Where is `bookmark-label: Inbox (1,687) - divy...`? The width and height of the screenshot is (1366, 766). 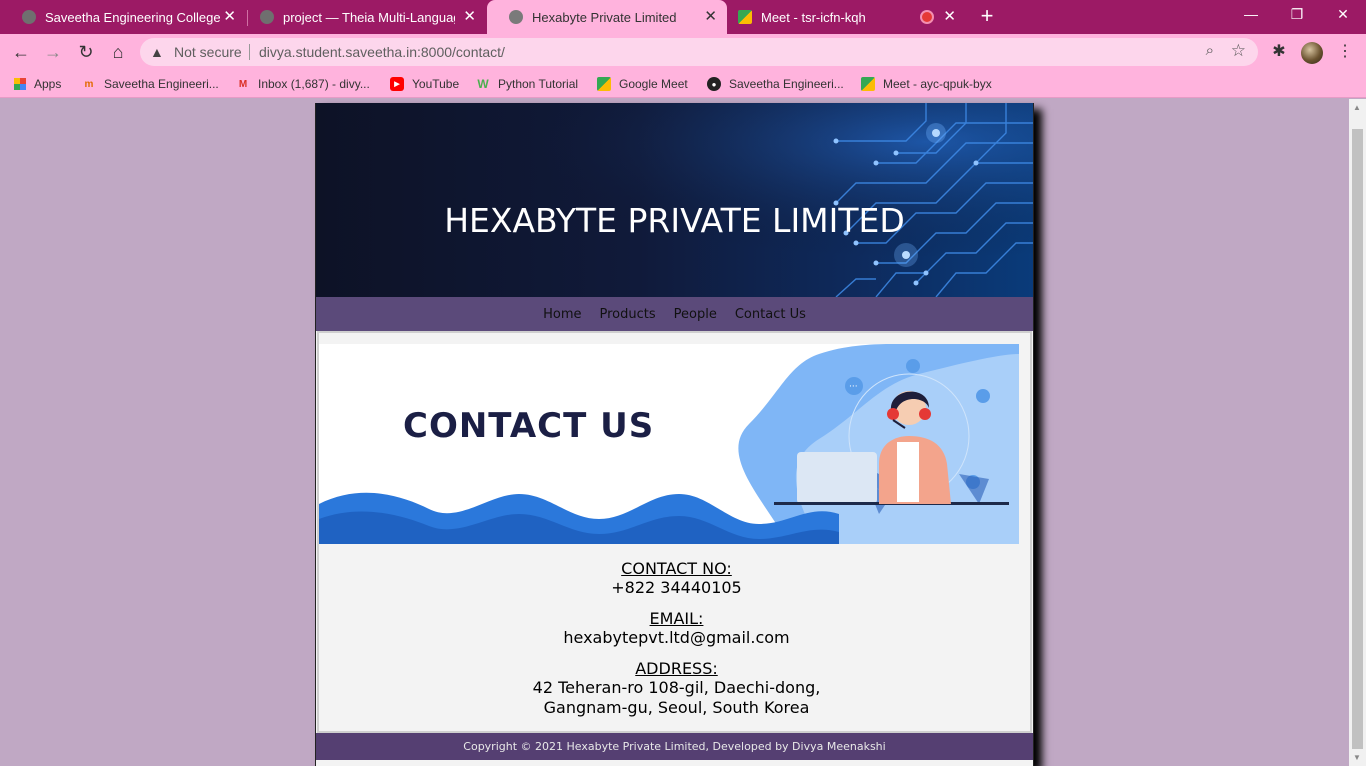
bookmark-label: Inbox (1,687) - divy... is located at coordinates (314, 84).